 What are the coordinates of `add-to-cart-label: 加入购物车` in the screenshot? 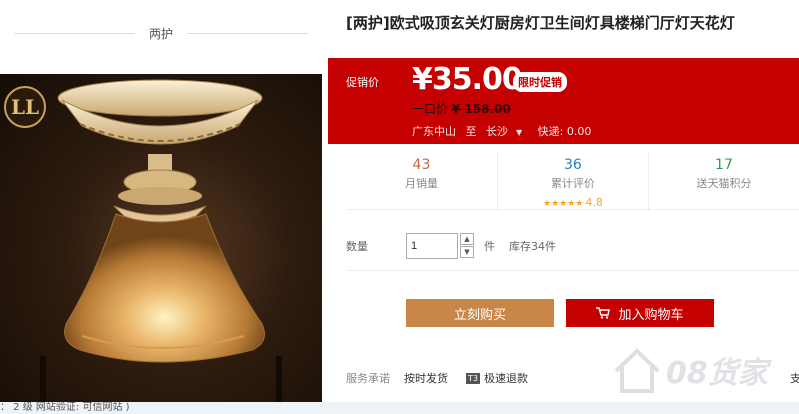 It's located at (651, 314).